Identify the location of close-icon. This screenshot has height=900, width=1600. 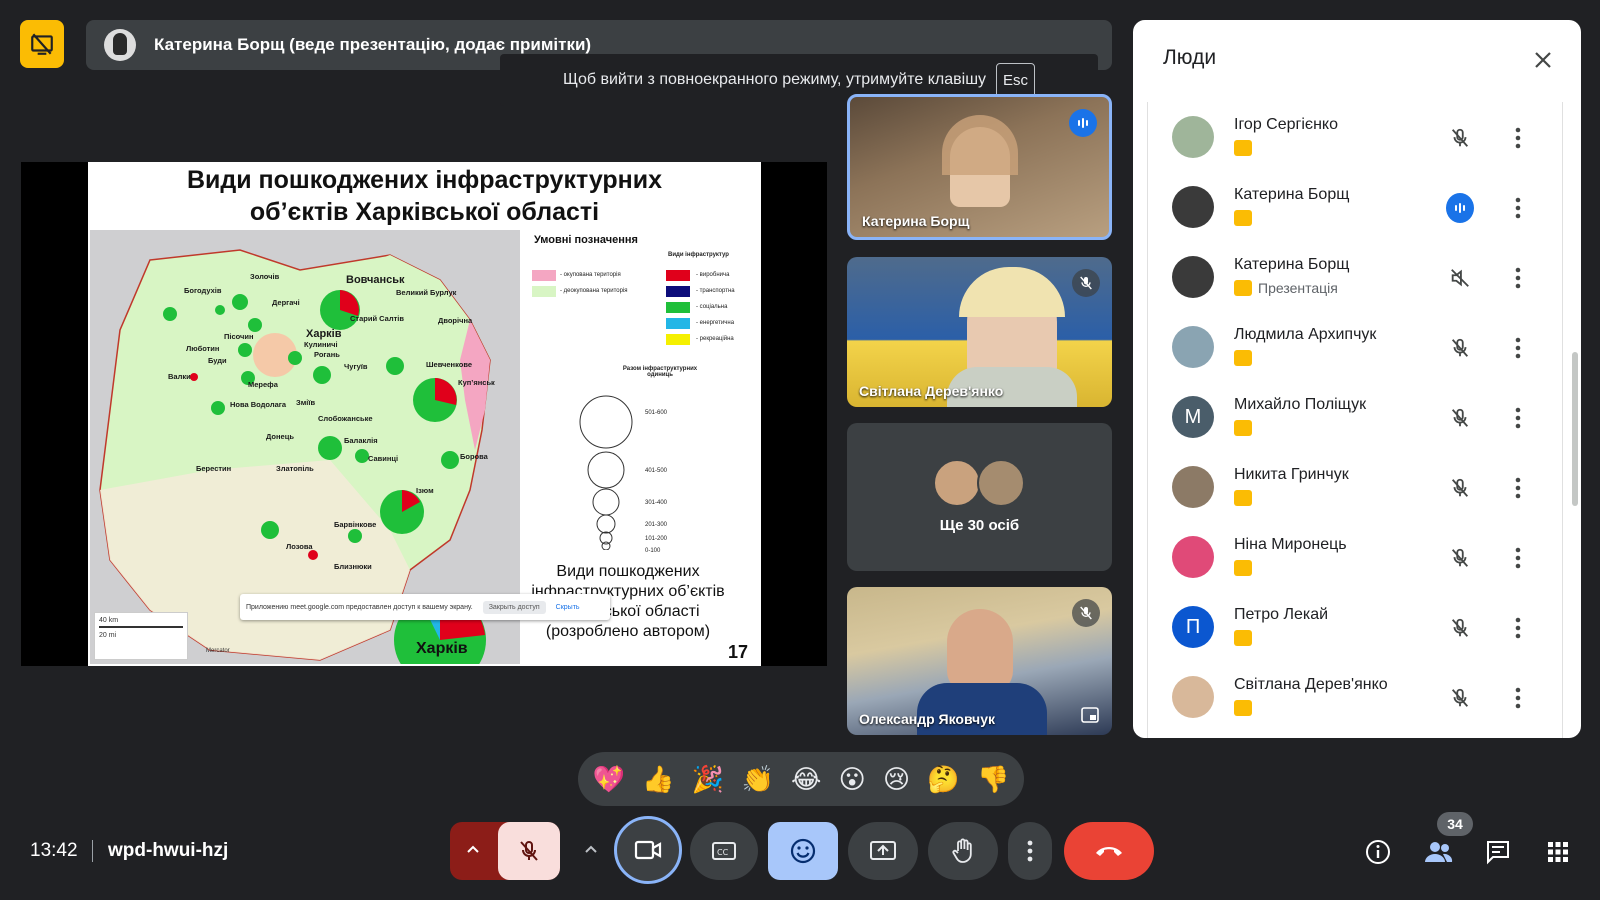
(1543, 60).